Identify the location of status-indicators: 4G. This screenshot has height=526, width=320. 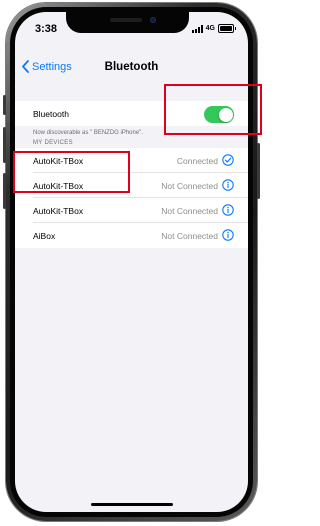
(213, 28).